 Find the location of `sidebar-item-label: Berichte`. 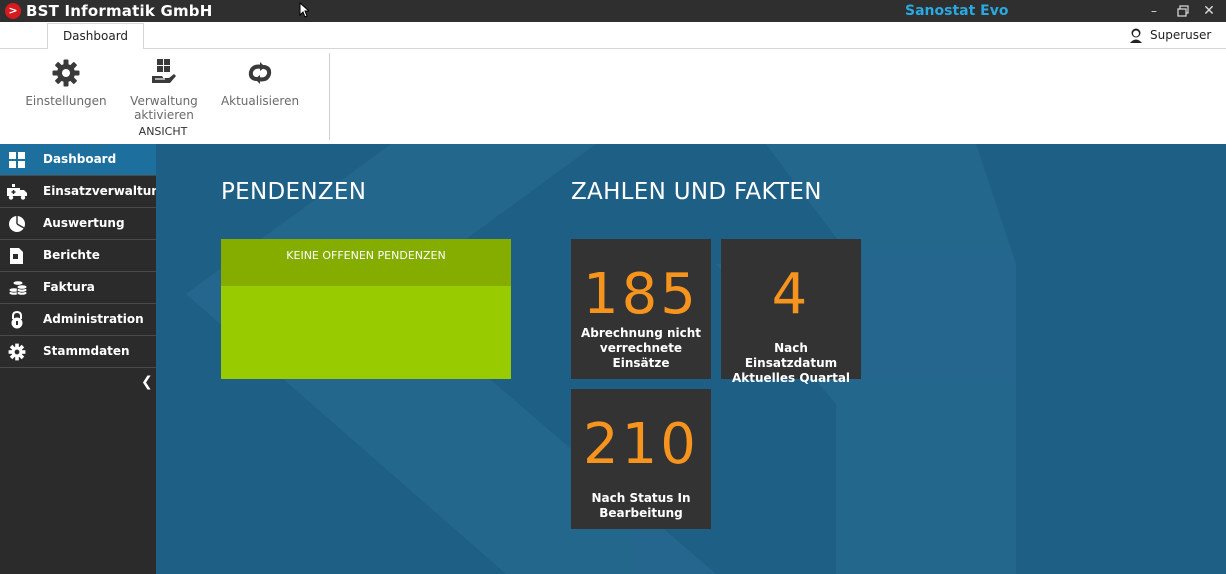

sidebar-item-label: Berichte is located at coordinates (71, 255).